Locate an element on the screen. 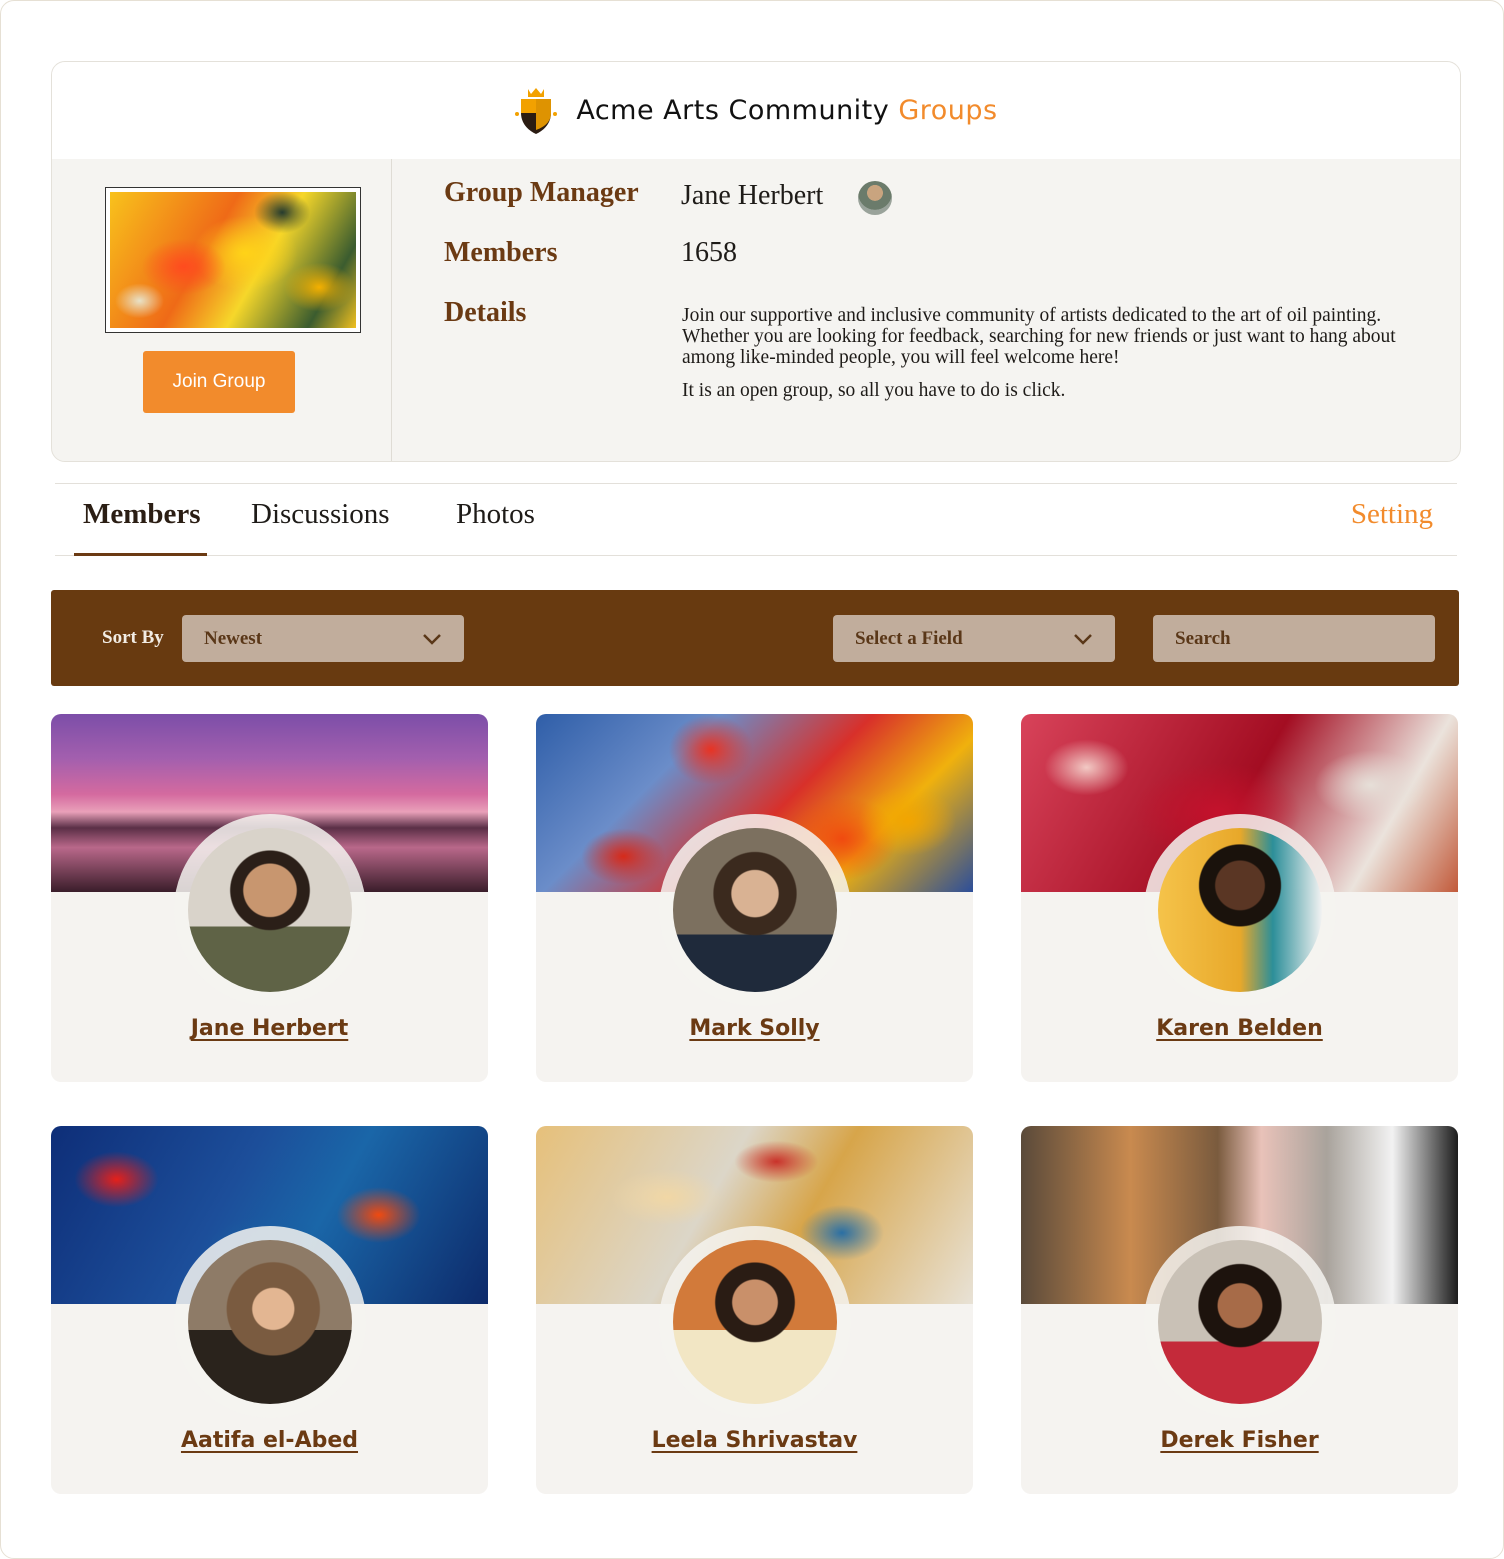  field-select-value: Select a Field is located at coordinates (909, 638).